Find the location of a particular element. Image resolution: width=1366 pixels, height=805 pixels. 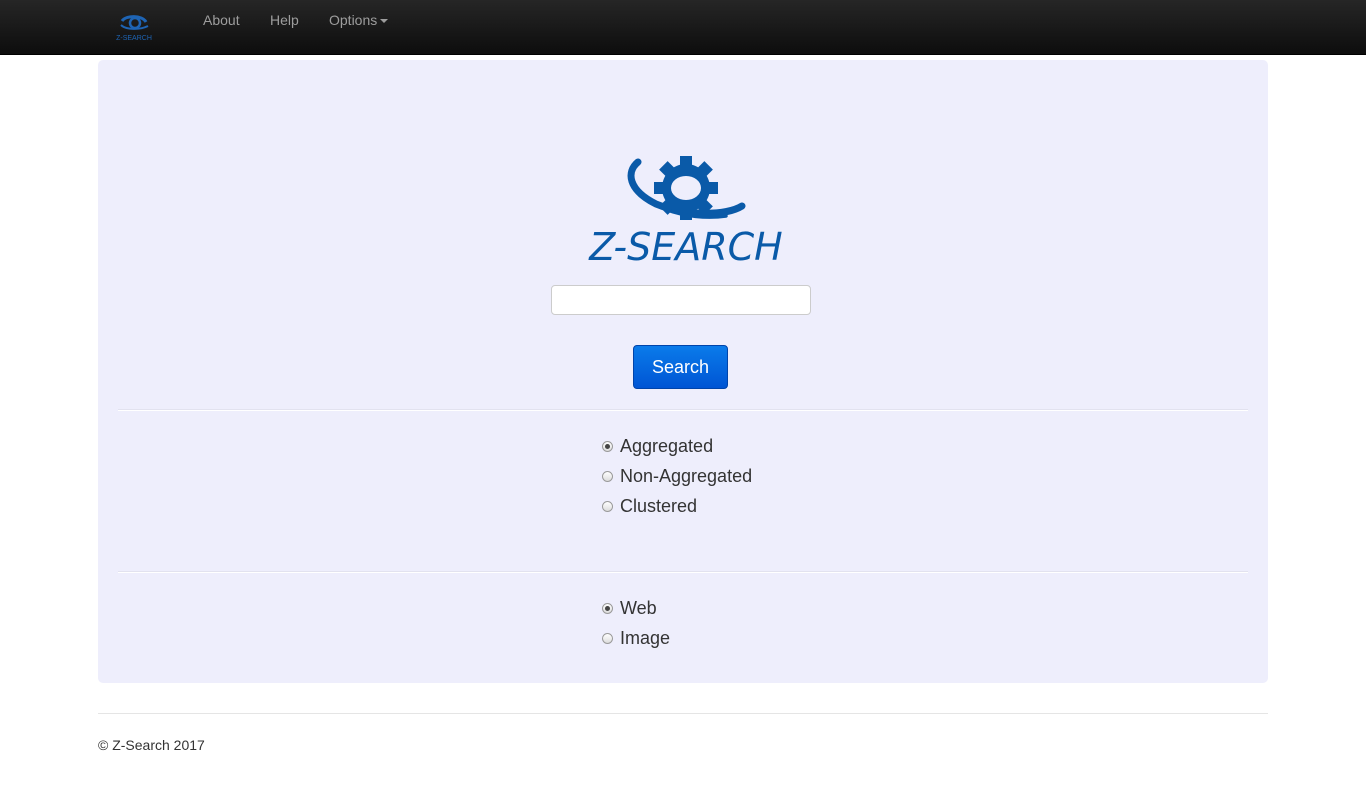

nav-link-help: Help is located at coordinates (284, 20).